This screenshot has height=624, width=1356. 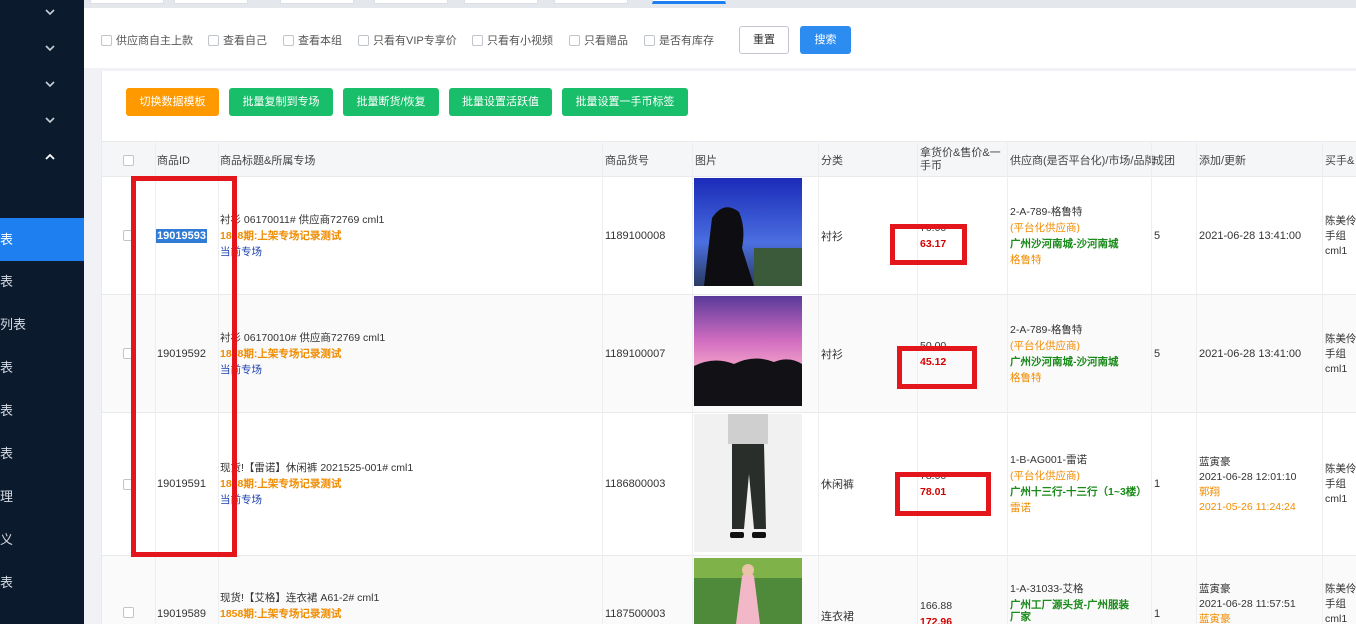 I want to click on product-id: 19019591, so click(x=181, y=484).